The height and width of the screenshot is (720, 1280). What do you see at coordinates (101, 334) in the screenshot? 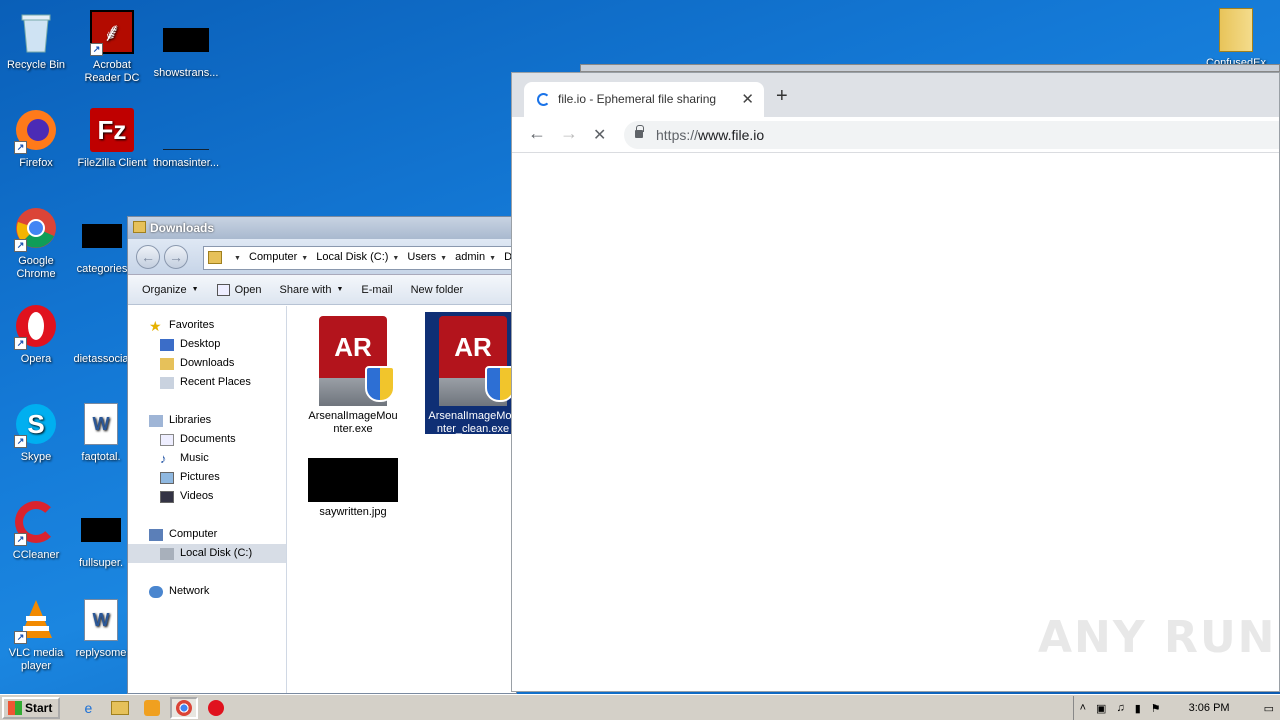
I see `desktop-icon-dietassocia: dietassocia` at bounding box center [101, 334].